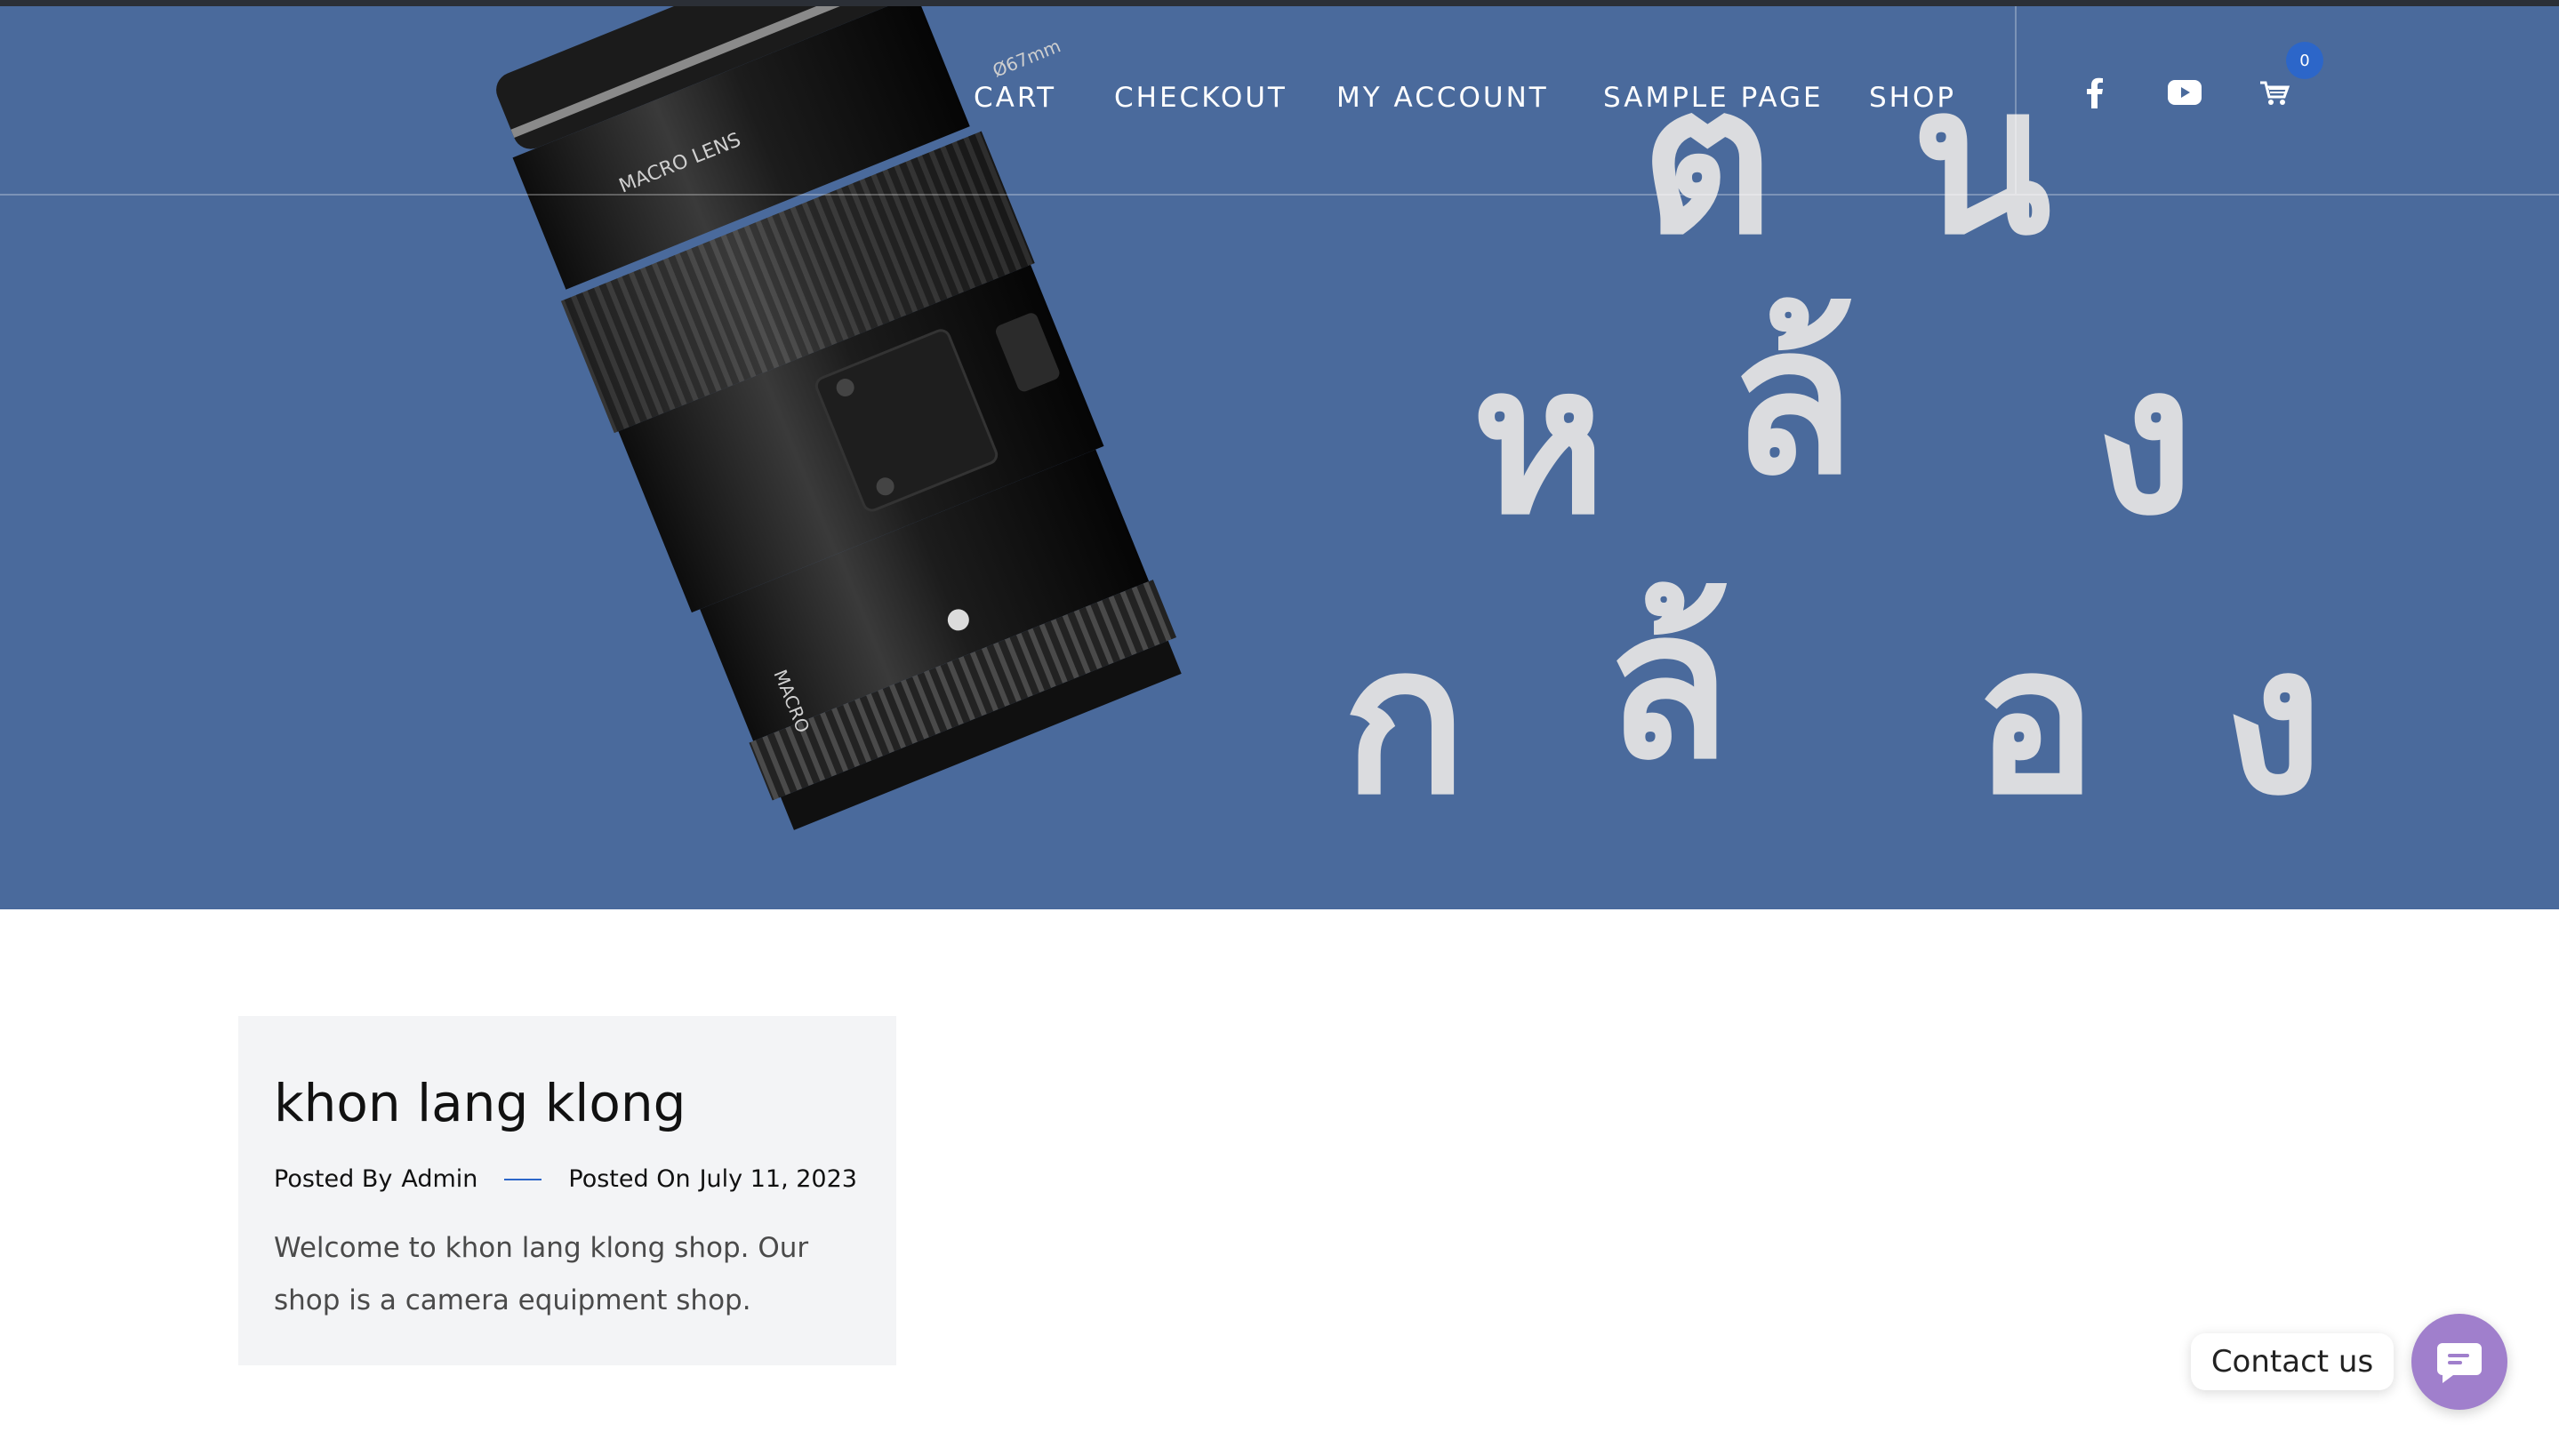 This screenshot has height=1456, width=2559. Describe the element at coordinates (523, 1179) in the screenshot. I see `meta-separator` at that location.